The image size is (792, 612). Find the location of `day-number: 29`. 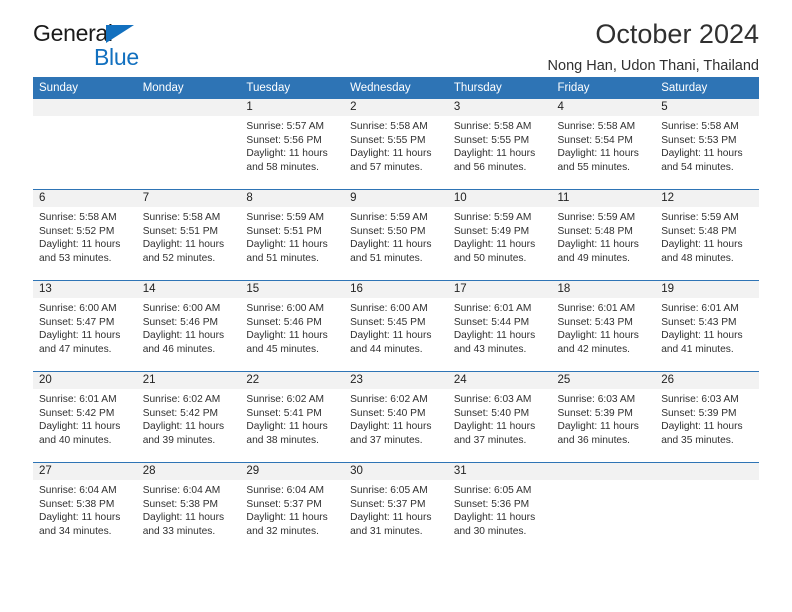

day-number: 29 is located at coordinates (292, 471).